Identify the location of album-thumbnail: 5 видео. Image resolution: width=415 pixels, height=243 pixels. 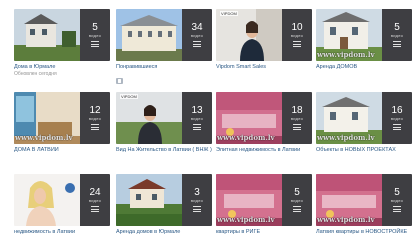
(62, 35).